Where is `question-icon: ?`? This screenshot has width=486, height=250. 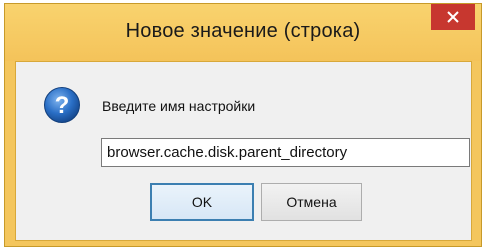
question-icon: ? is located at coordinates (62, 105).